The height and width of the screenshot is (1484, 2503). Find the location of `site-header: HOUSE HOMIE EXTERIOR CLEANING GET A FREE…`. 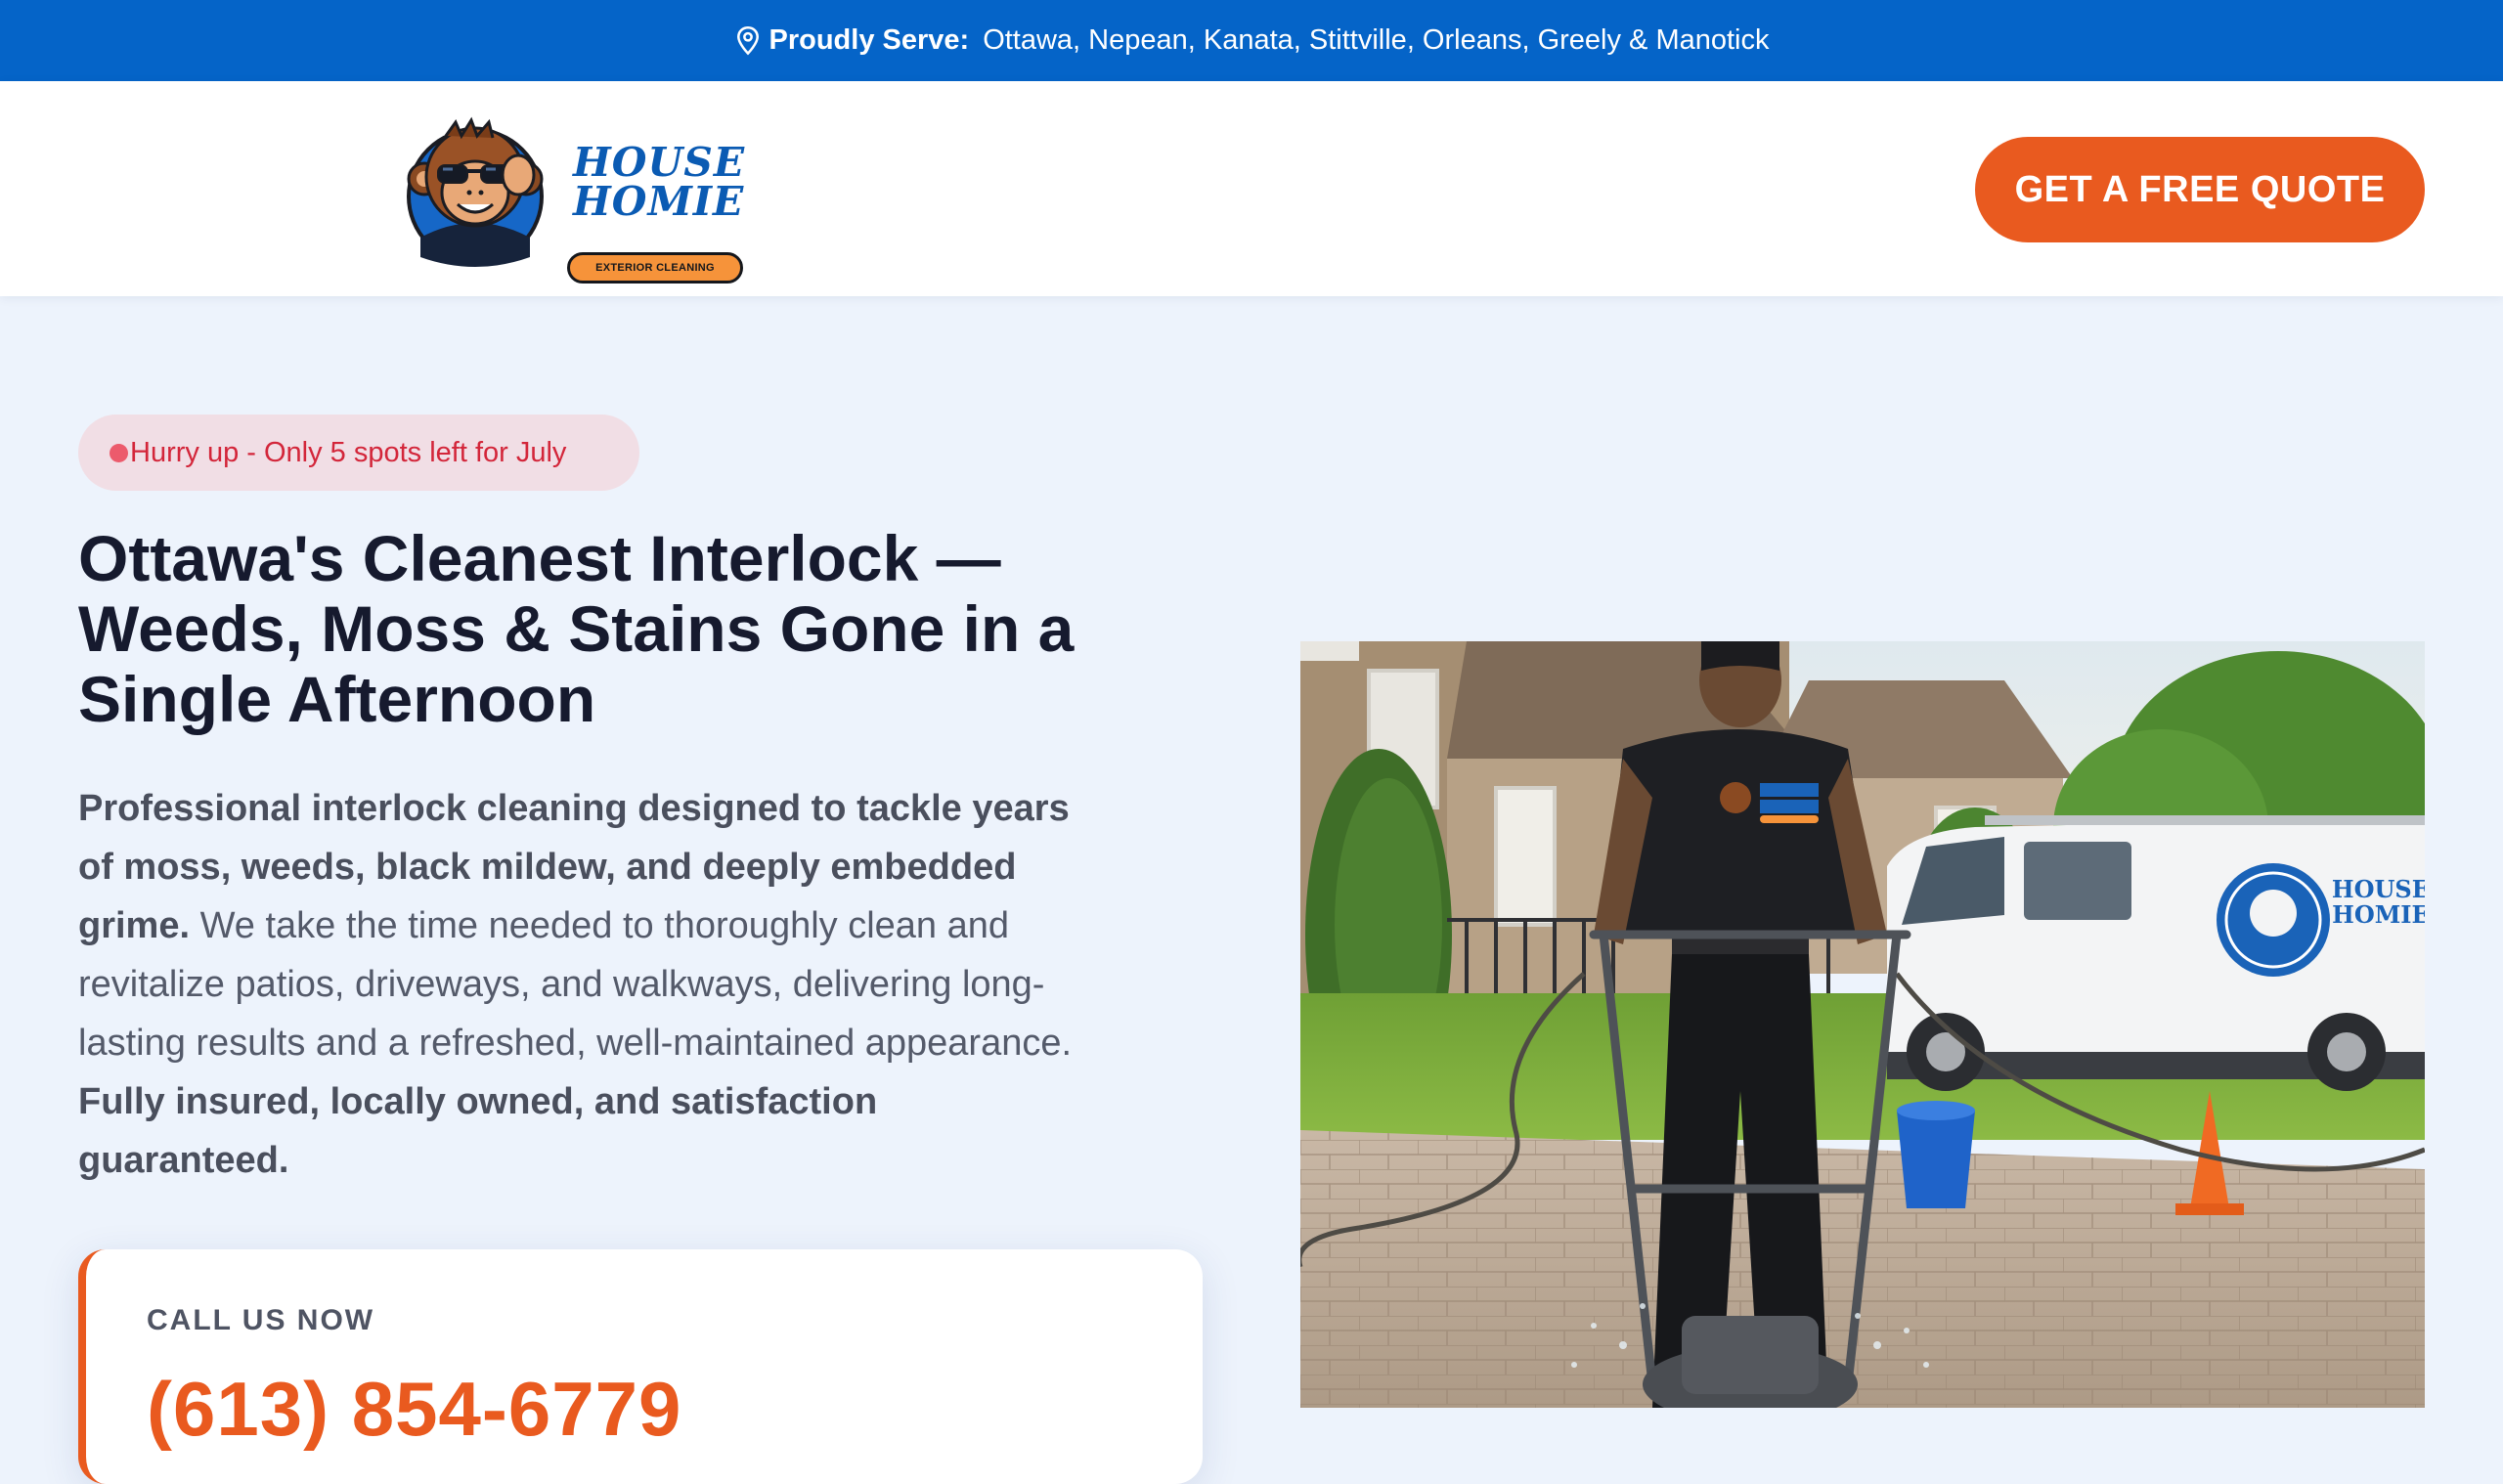

site-header: HOUSE HOMIE EXTERIOR CLEANING GET A FREE… is located at coordinates (1251, 188).